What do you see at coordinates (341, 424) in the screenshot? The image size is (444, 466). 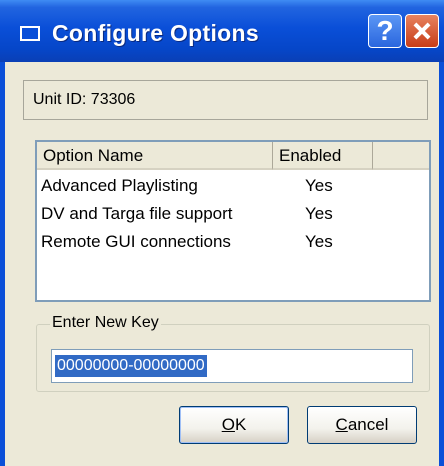 I see `cancel-accelerator: C` at bounding box center [341, 424].